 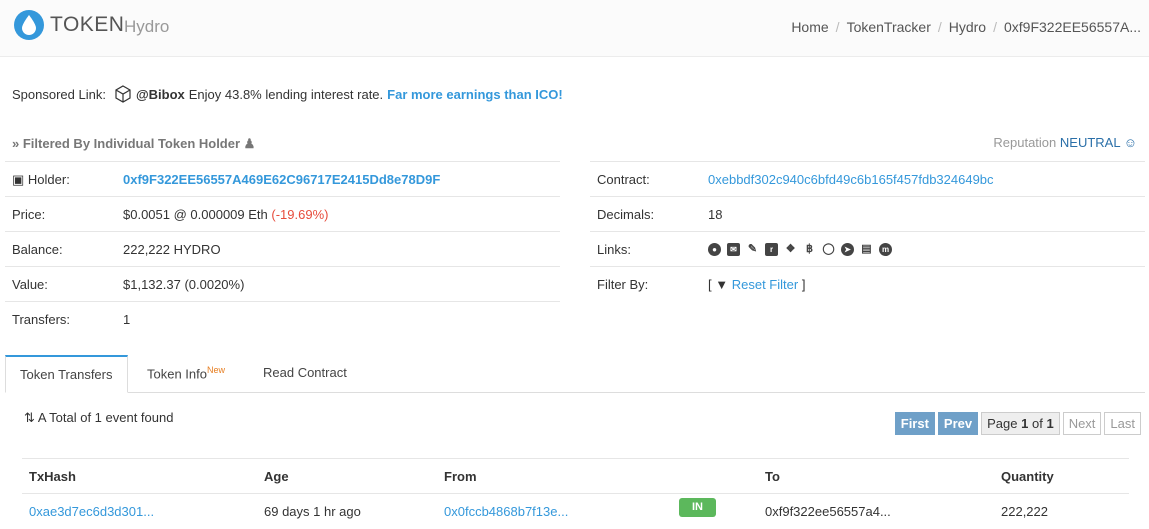 I want to click on age-value: 69 days 1 hr ago, so click(x=312, y=511).